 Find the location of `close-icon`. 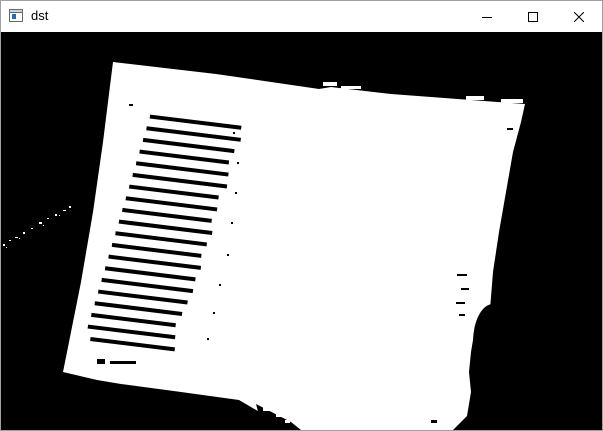

close-icon is located at coordinates (579, 16).